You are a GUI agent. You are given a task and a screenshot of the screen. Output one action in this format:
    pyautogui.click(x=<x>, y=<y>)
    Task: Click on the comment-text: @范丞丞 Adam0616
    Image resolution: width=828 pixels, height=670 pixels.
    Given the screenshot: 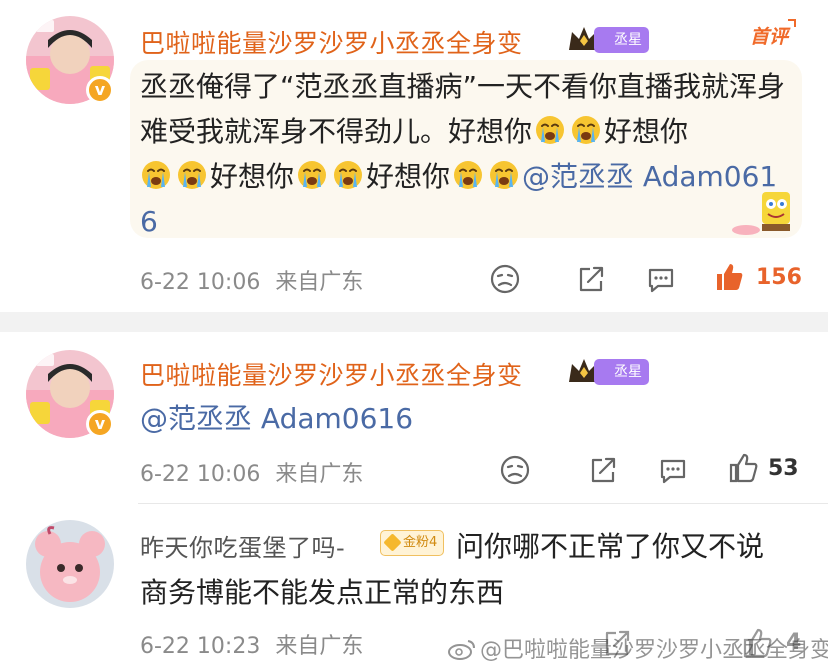 What is the action you would take?
    pyautogui.click(x=276, y=418)
    